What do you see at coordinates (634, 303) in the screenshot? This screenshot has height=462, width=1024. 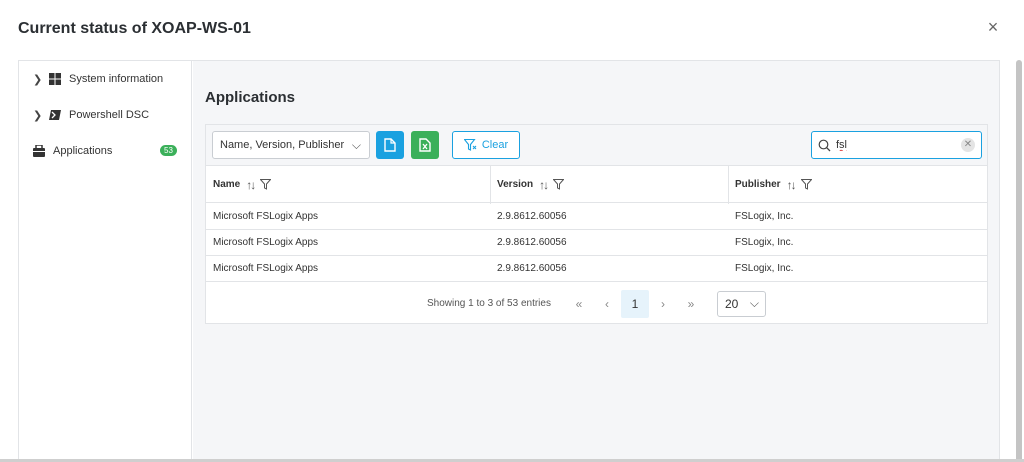 I see `page-button-current: 1` at bounding box center [634, 303].